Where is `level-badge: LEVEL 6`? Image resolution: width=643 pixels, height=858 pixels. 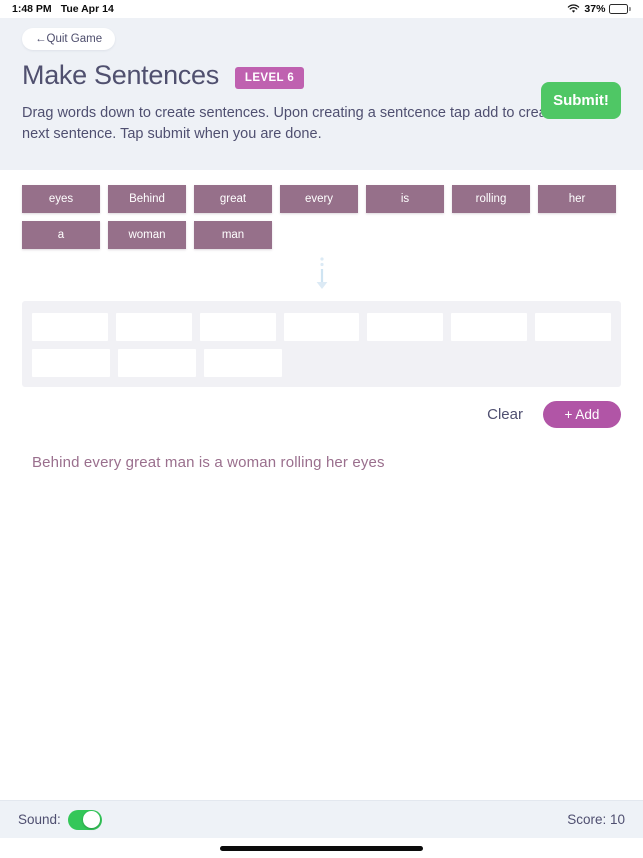 level-badge: LEVEL 6 is located at coordinates (269, 77).